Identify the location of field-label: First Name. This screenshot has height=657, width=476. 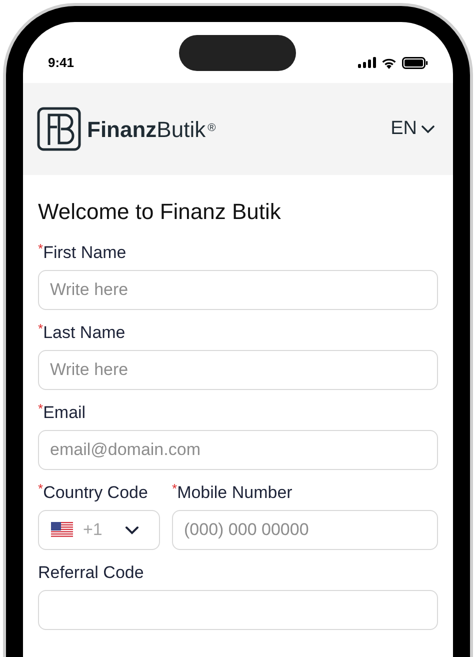
(84, 253).